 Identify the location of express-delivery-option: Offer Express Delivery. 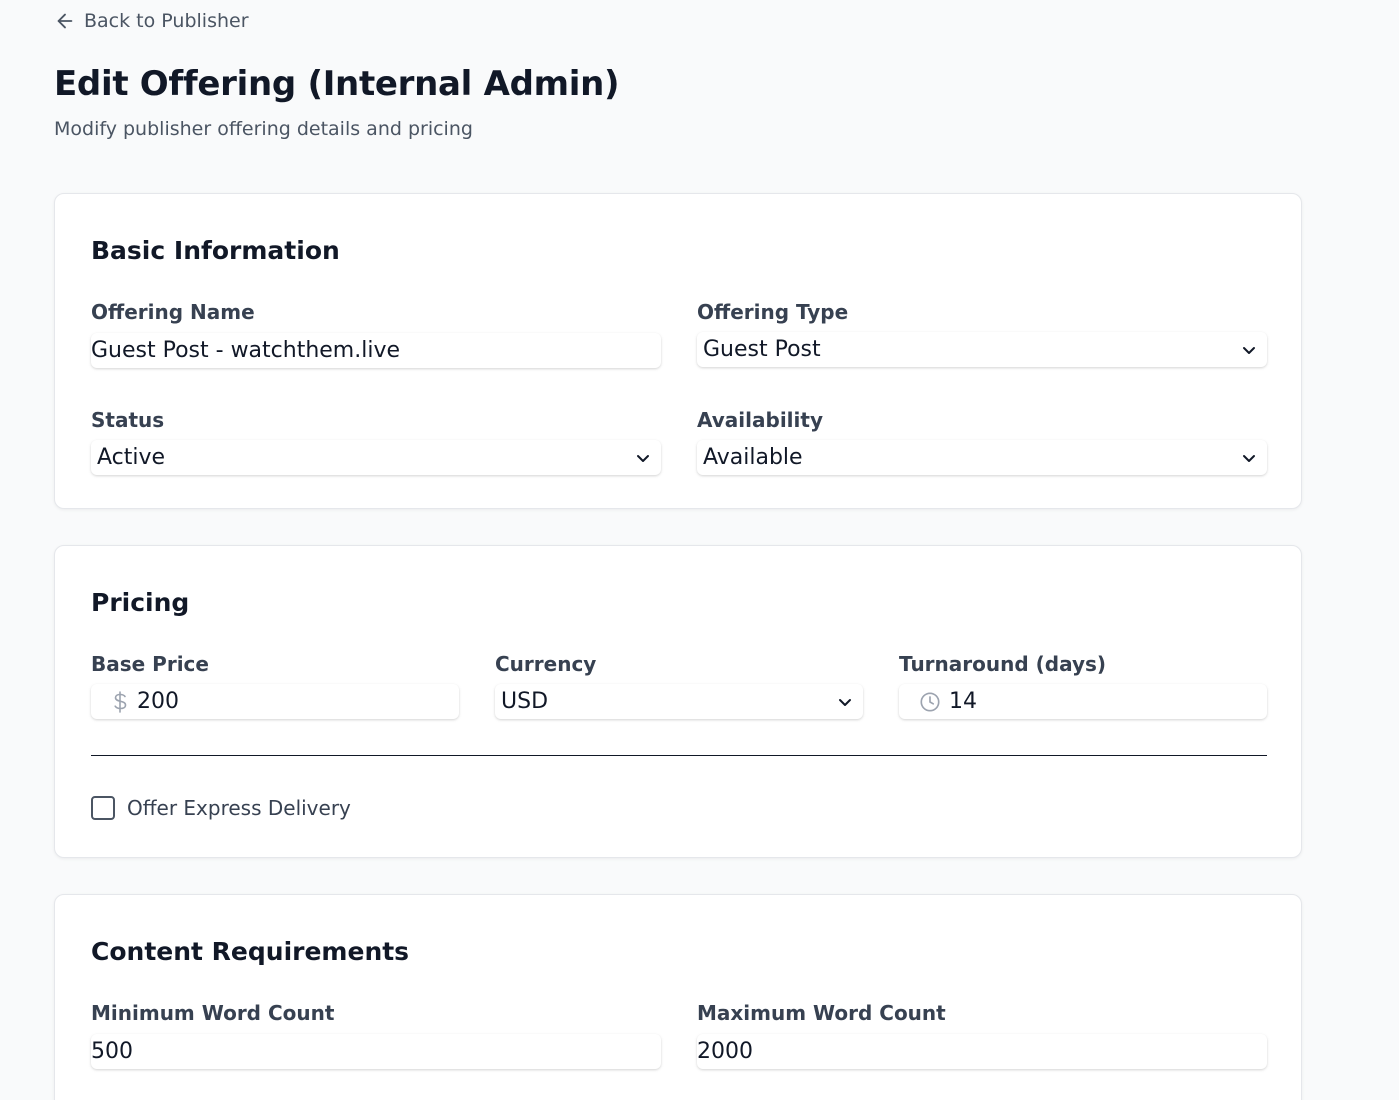
(221, 808).